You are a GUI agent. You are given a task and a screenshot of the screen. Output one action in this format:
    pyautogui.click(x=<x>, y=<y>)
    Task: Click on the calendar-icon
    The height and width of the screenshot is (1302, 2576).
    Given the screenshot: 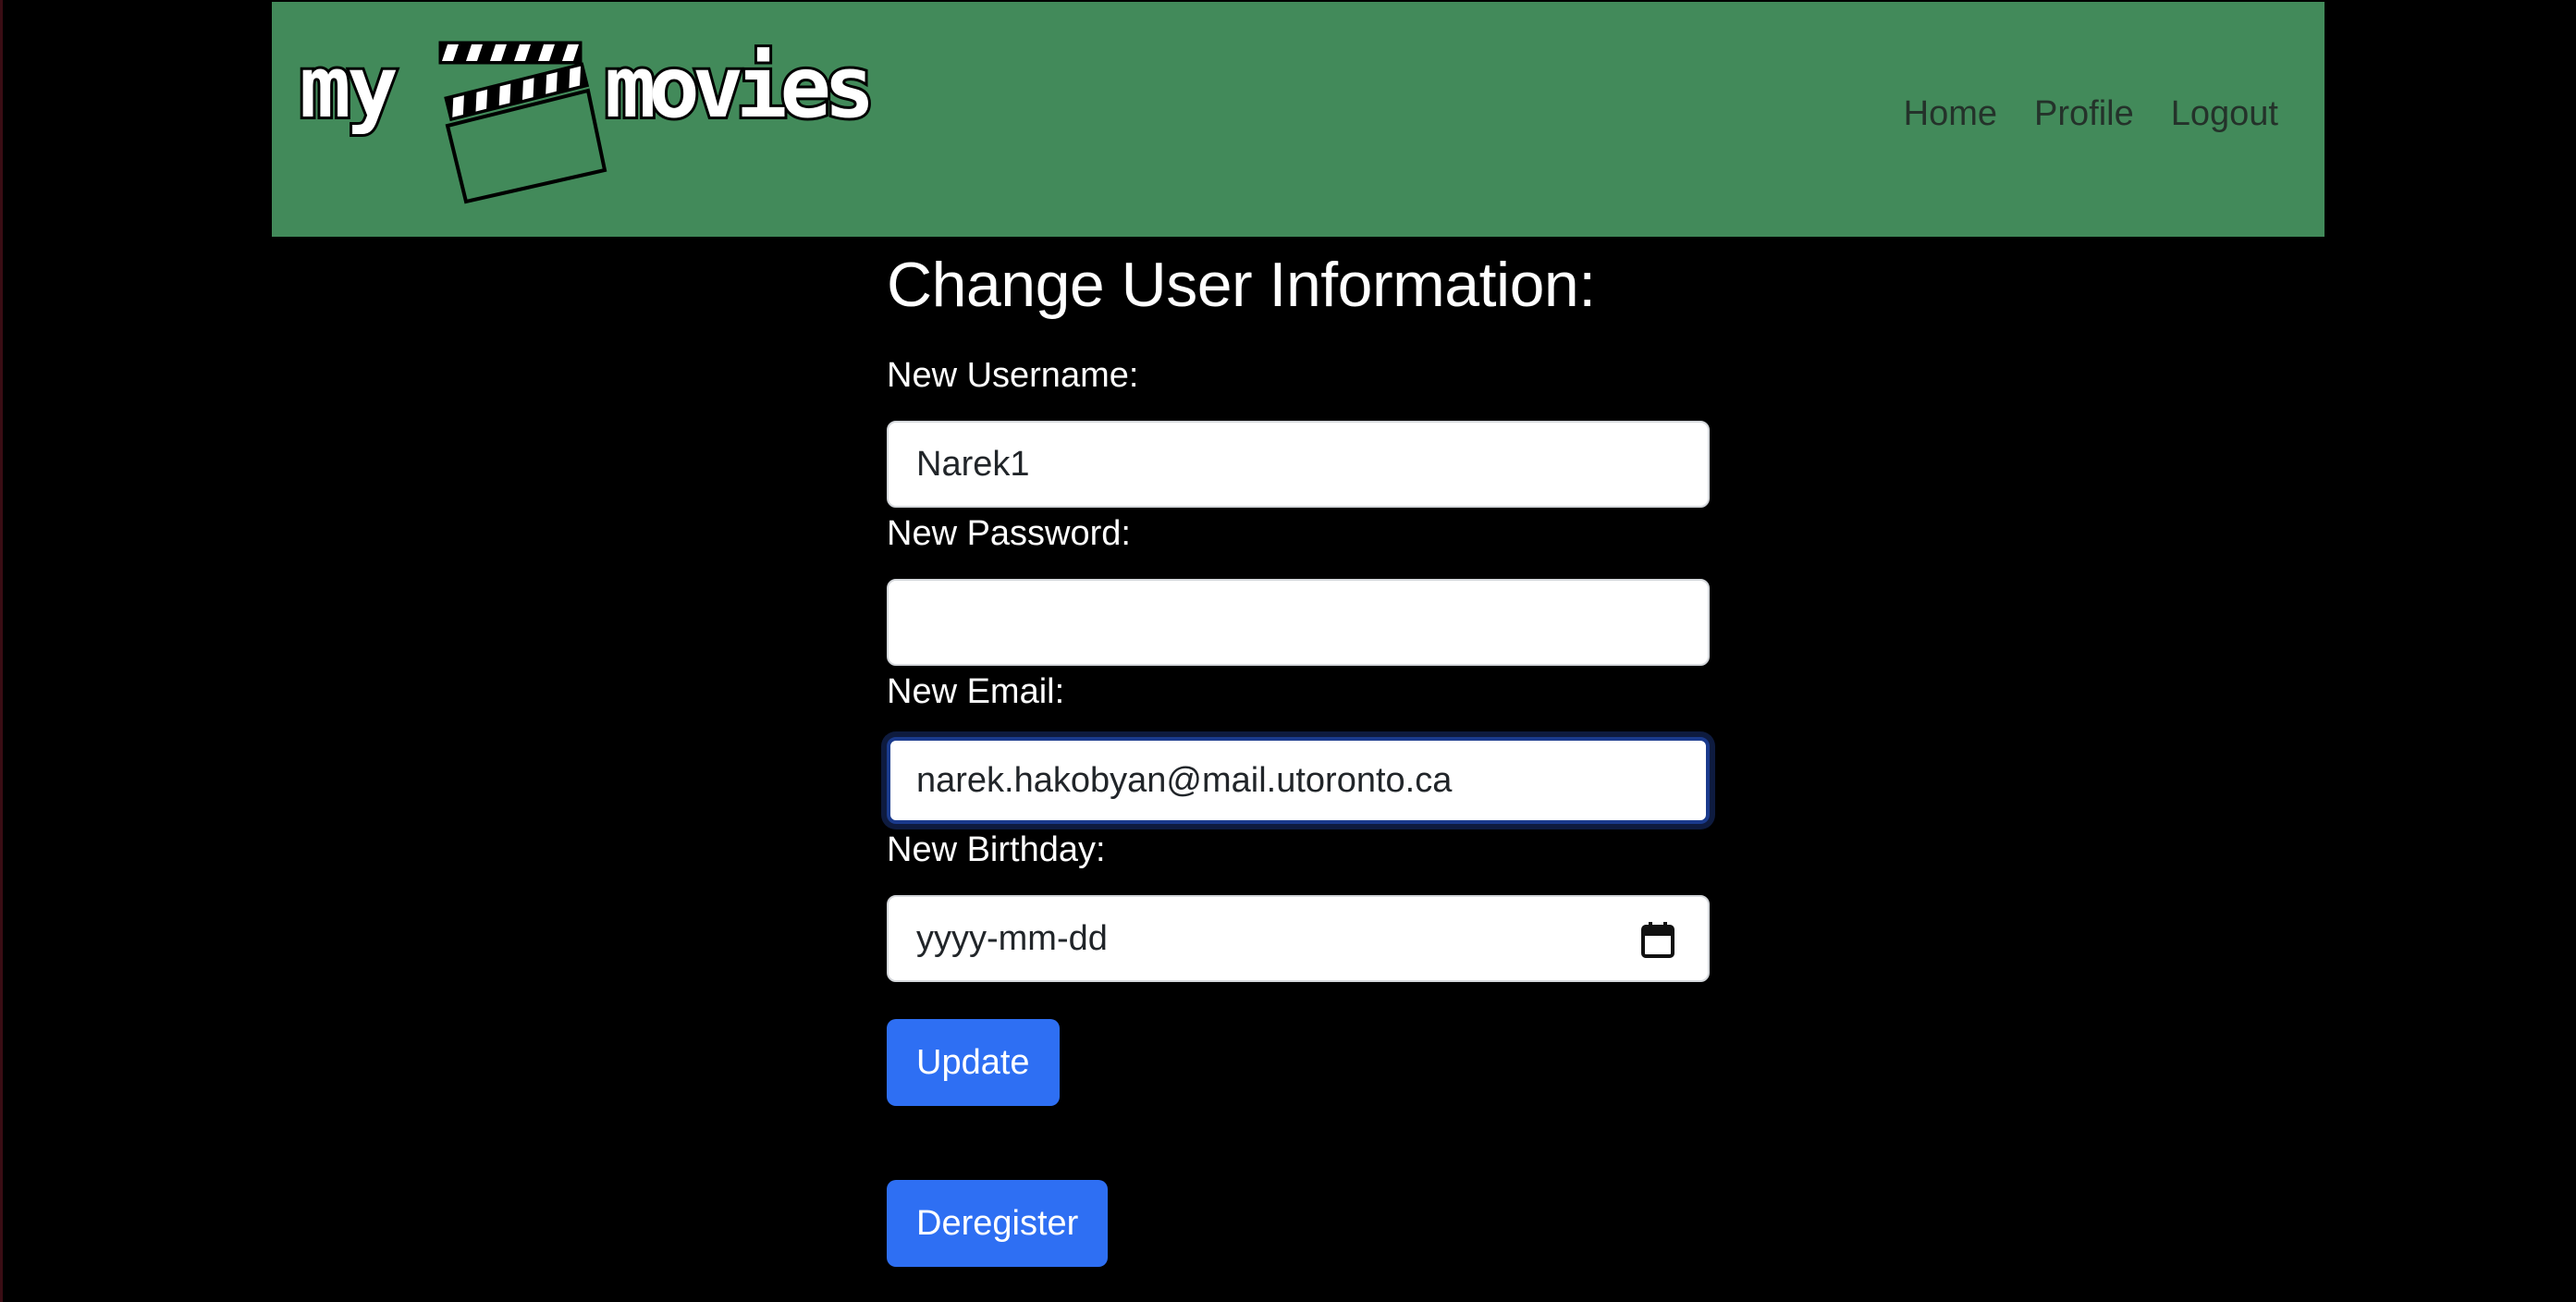 What is the action you would take?
    pyautogui.click(x=1657, y=939)
    